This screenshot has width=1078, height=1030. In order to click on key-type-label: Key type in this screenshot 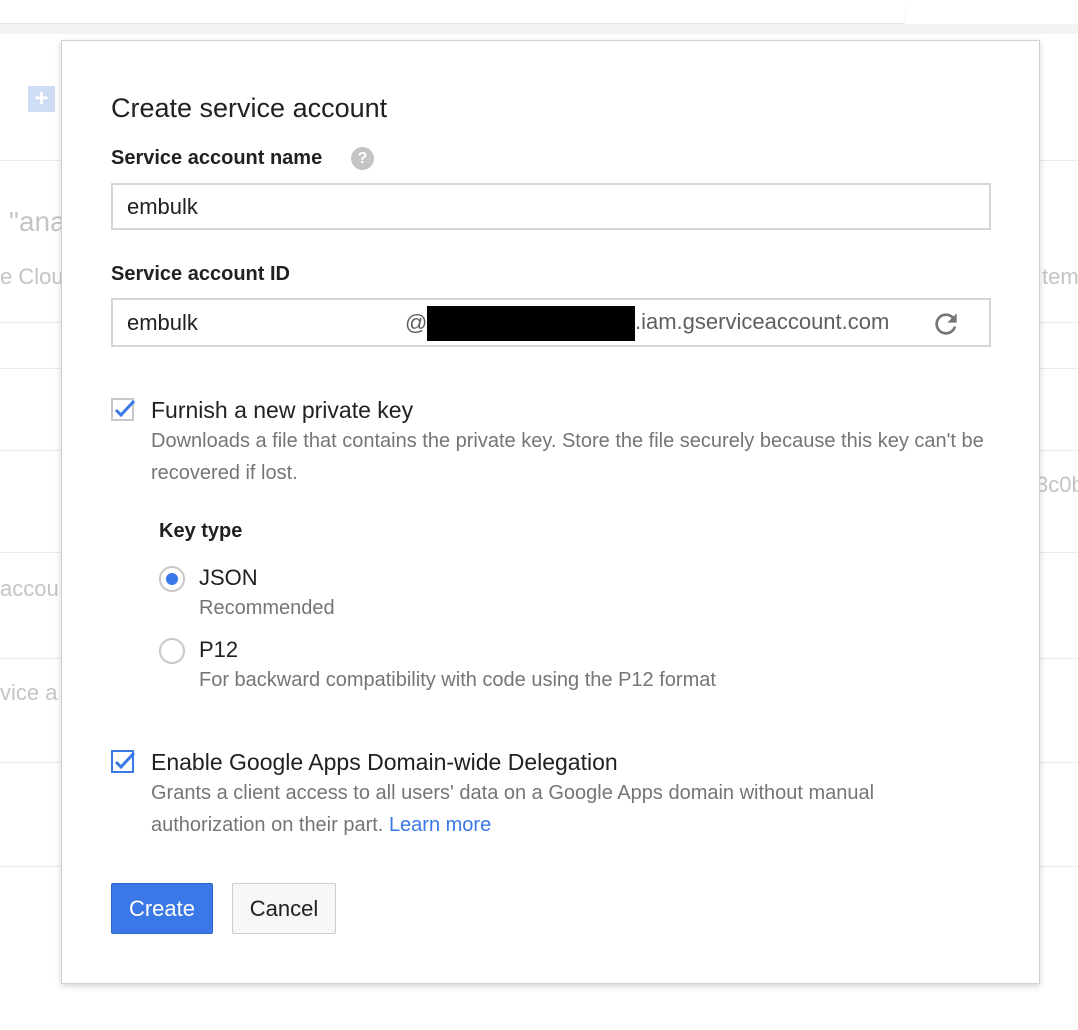, I will do `click(201, 531)`.